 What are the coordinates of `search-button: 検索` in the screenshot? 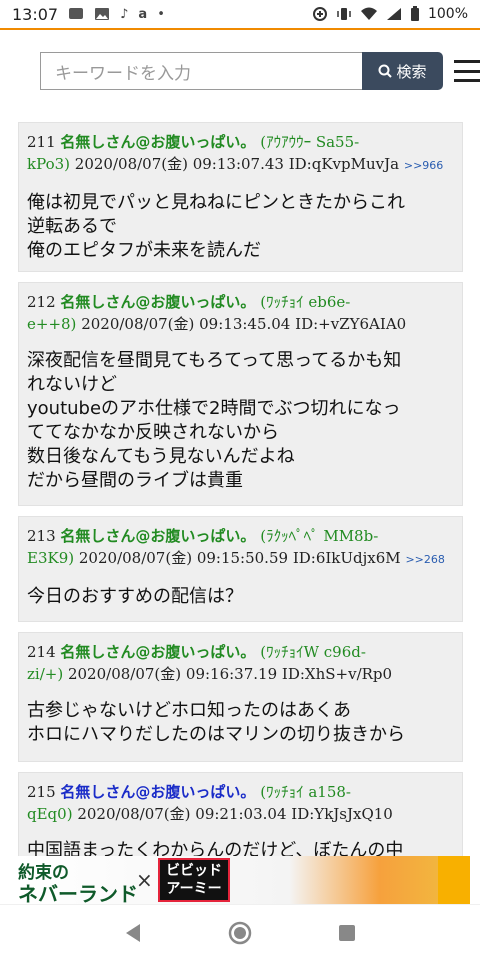 It's located at (402, 71).